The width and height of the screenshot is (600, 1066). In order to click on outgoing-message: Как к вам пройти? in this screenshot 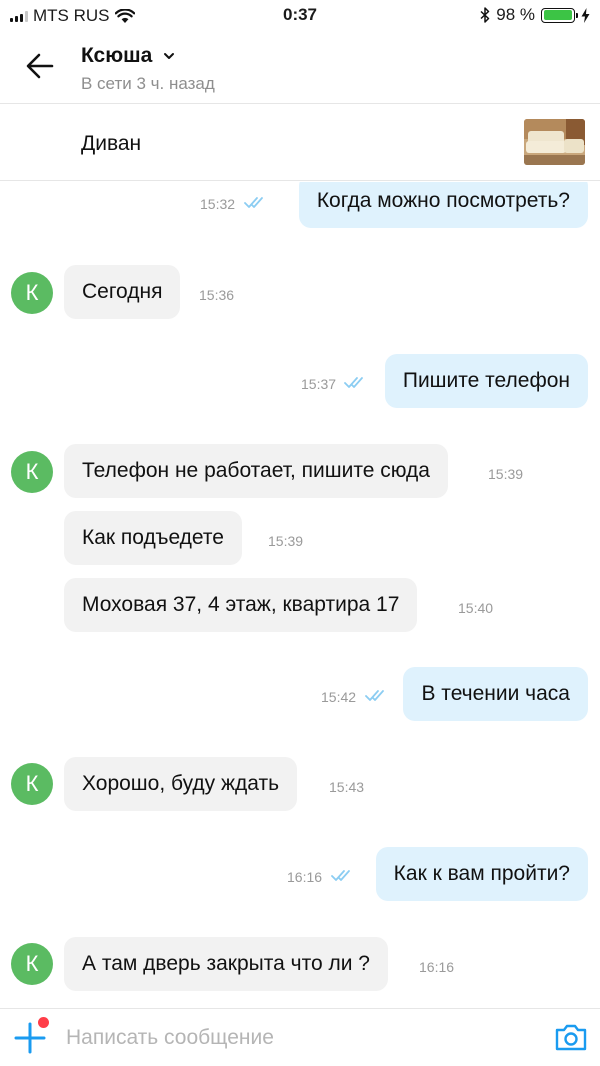, I will do `click(481, 874)`.